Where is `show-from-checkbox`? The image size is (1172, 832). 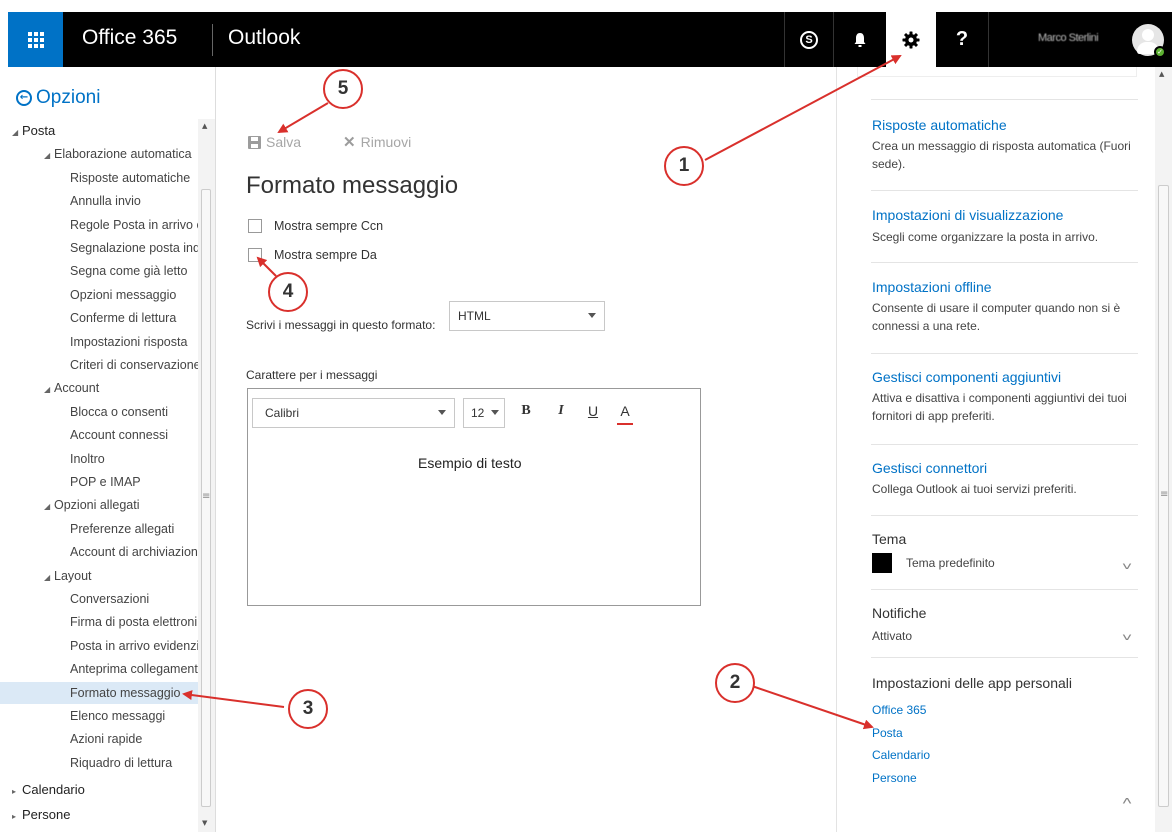
show-from-checkbox is located at coordinates (255, 255).